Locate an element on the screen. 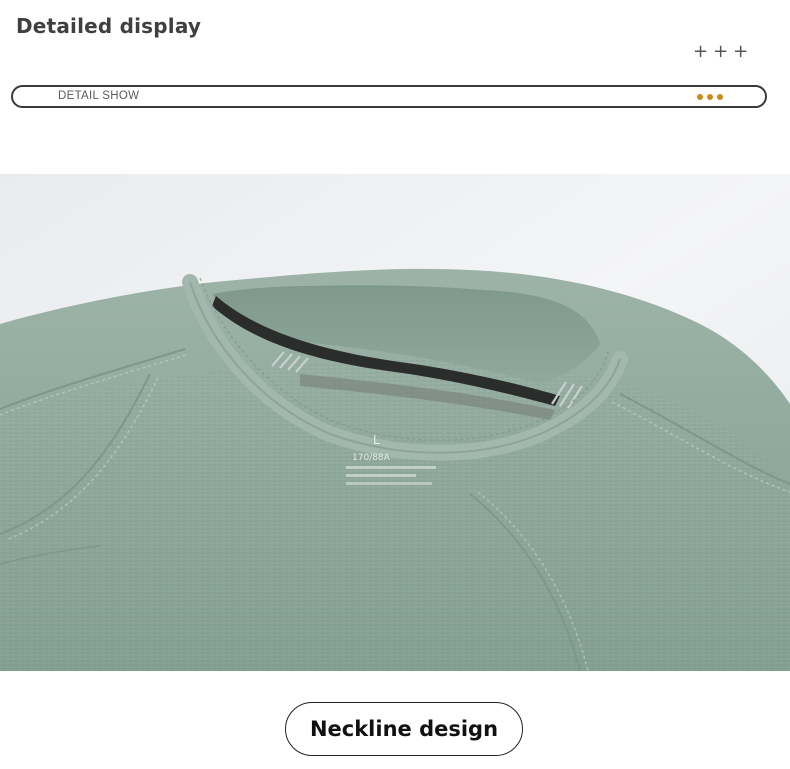 Image resolution: width=790 pixels, height=769 pixels. dots-icon is located at coordinates (710, 97).